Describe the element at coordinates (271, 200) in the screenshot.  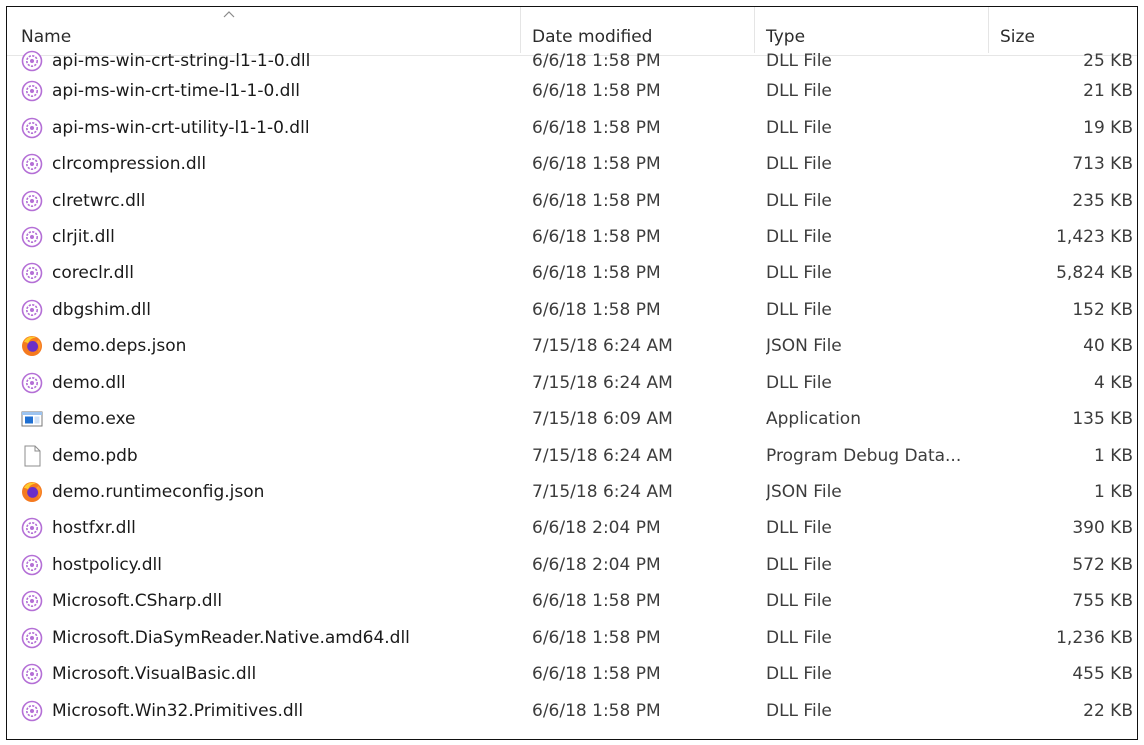
I see `file-name-cell: clretwrc.dll` at that location.